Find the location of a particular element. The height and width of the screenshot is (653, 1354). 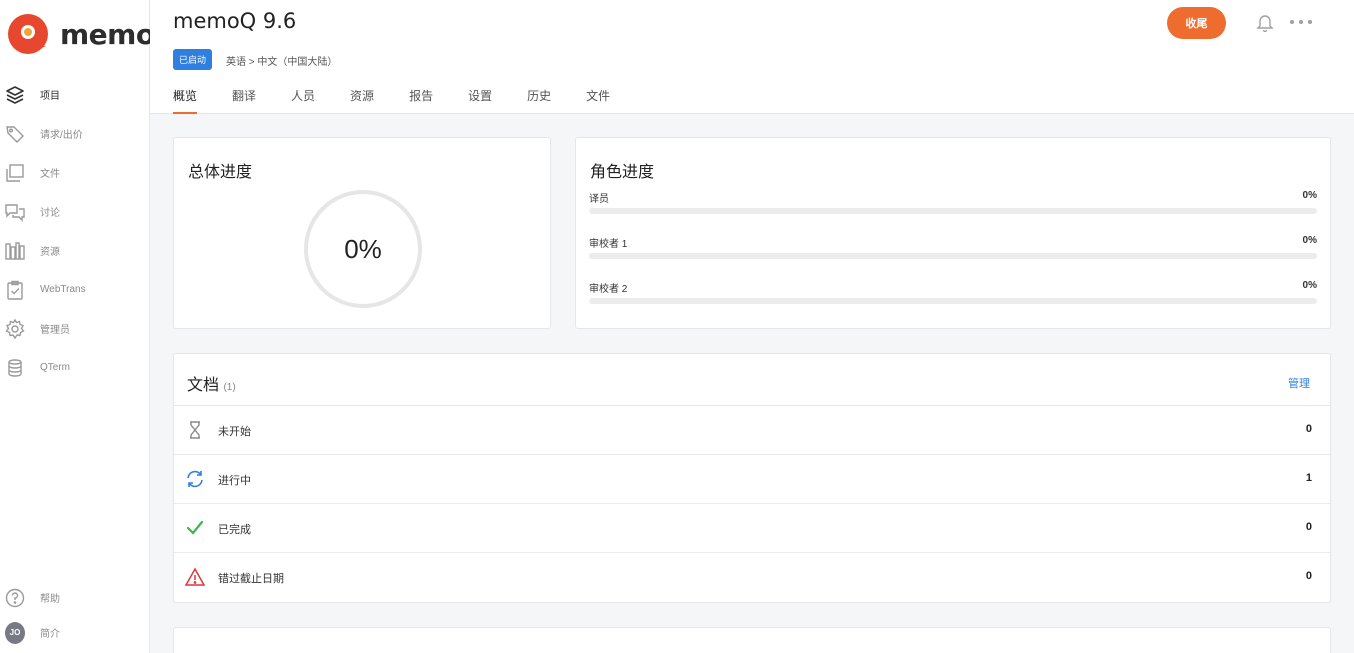

more-icon is located at coordinates (1301, 22).